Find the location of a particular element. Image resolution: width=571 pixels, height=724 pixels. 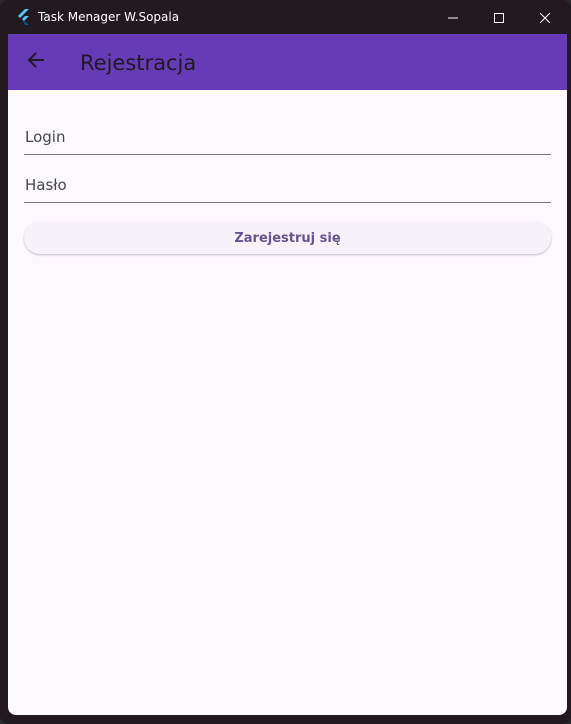

password-input is located at coordinates (287, 178).